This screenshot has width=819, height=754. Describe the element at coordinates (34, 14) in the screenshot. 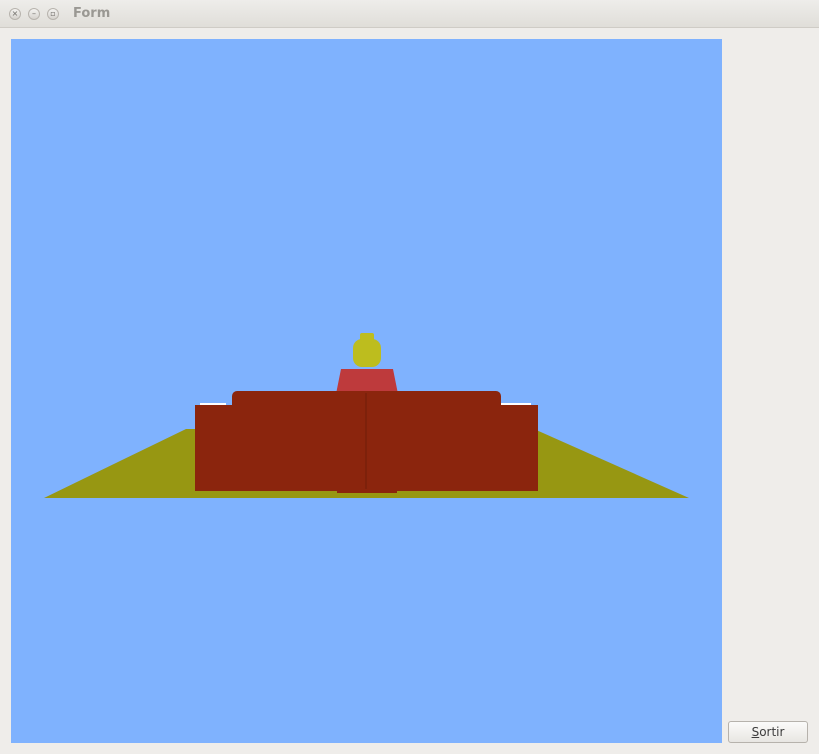

I see `minimize-window-button: –` at that location.